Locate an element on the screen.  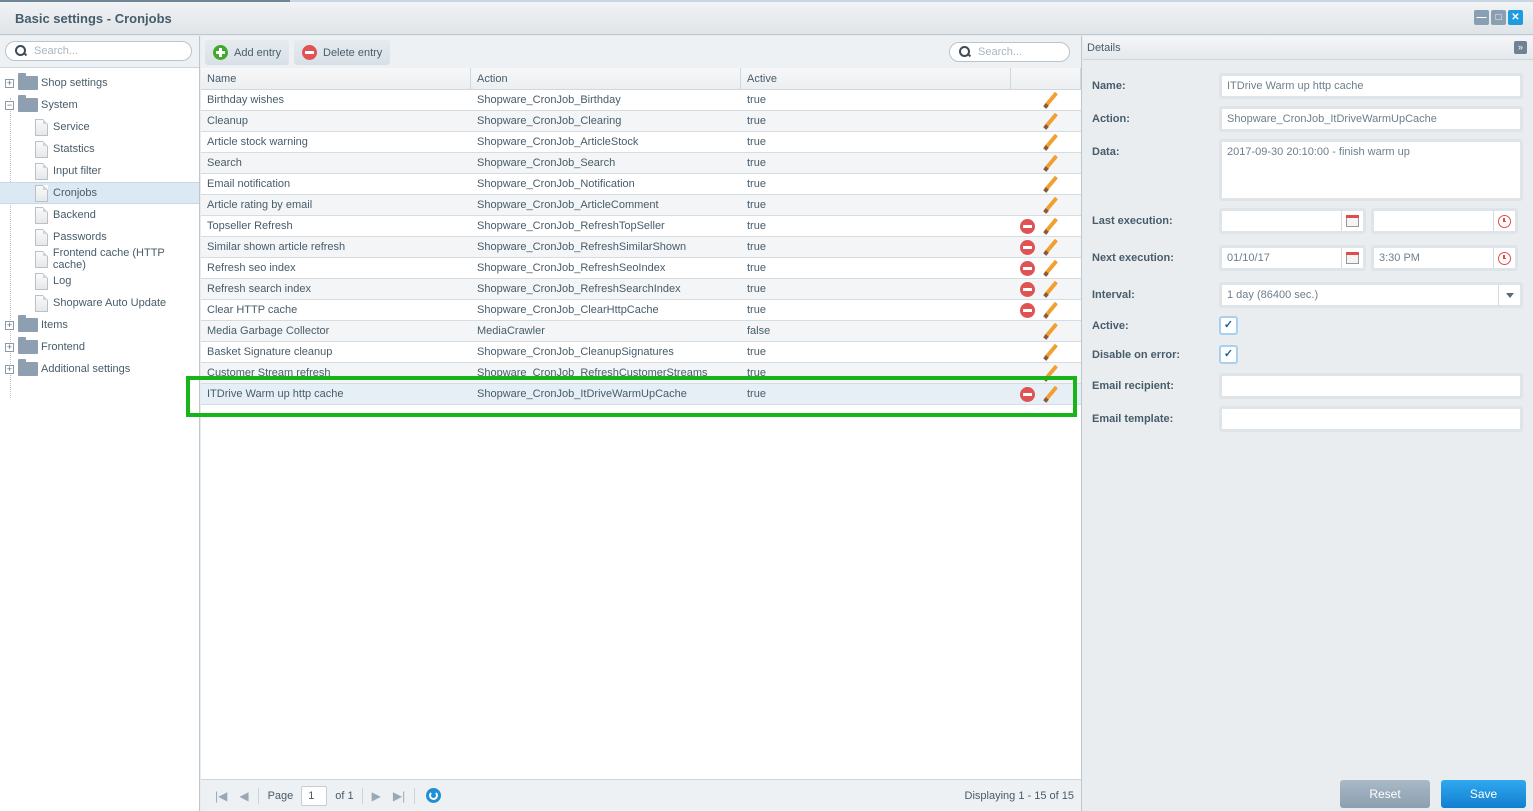
last-execution-time-field is located at coordinates (1444, 221).